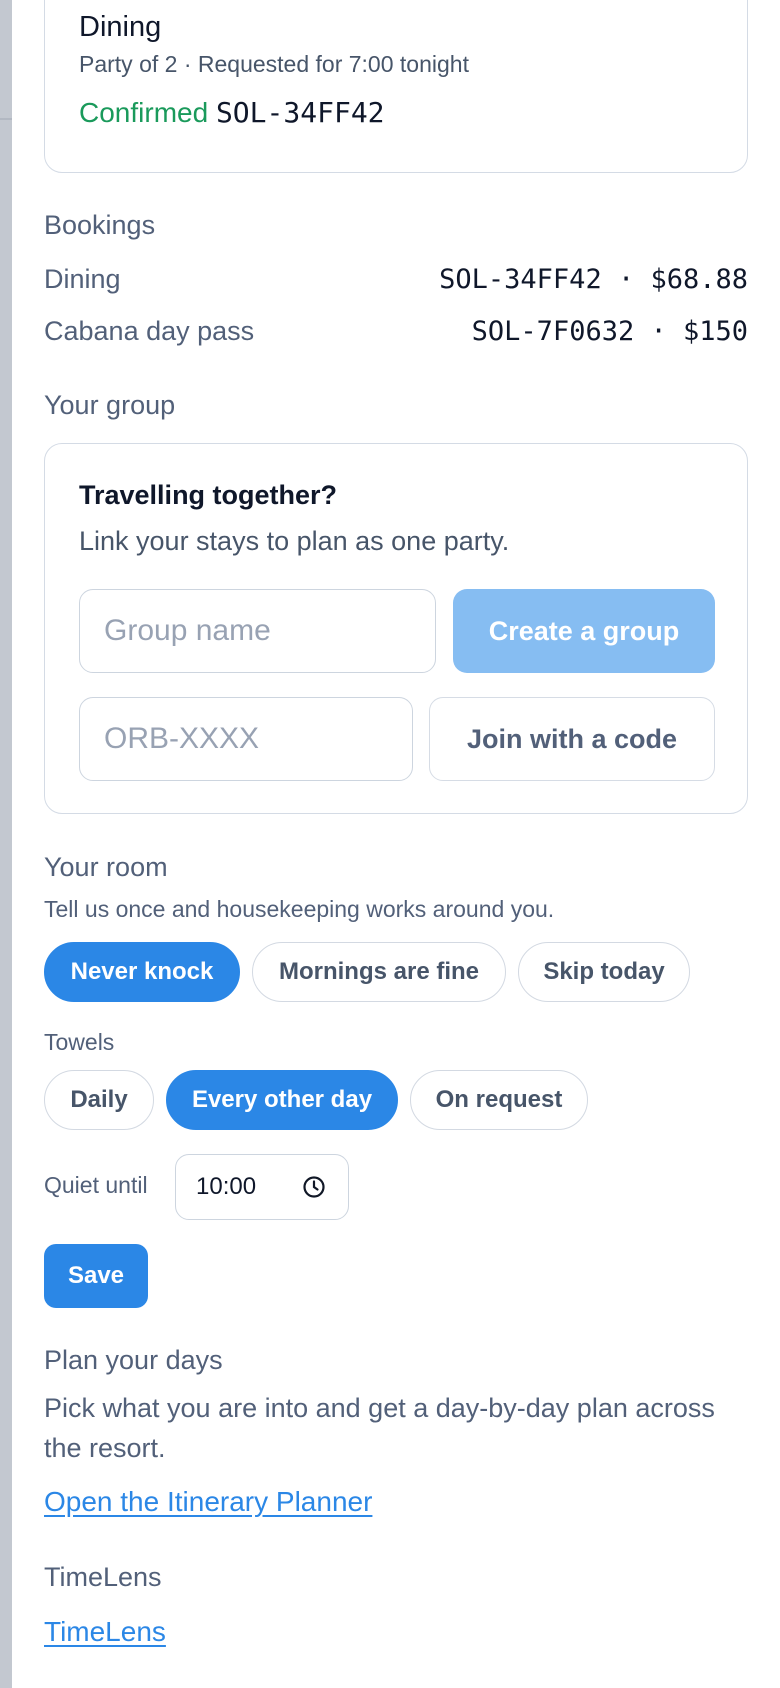 This screenshot has width=780, height=1688. I want to click on booking-row: Cabana day pass SOL-7F0632 · $150, so click(396, 331).